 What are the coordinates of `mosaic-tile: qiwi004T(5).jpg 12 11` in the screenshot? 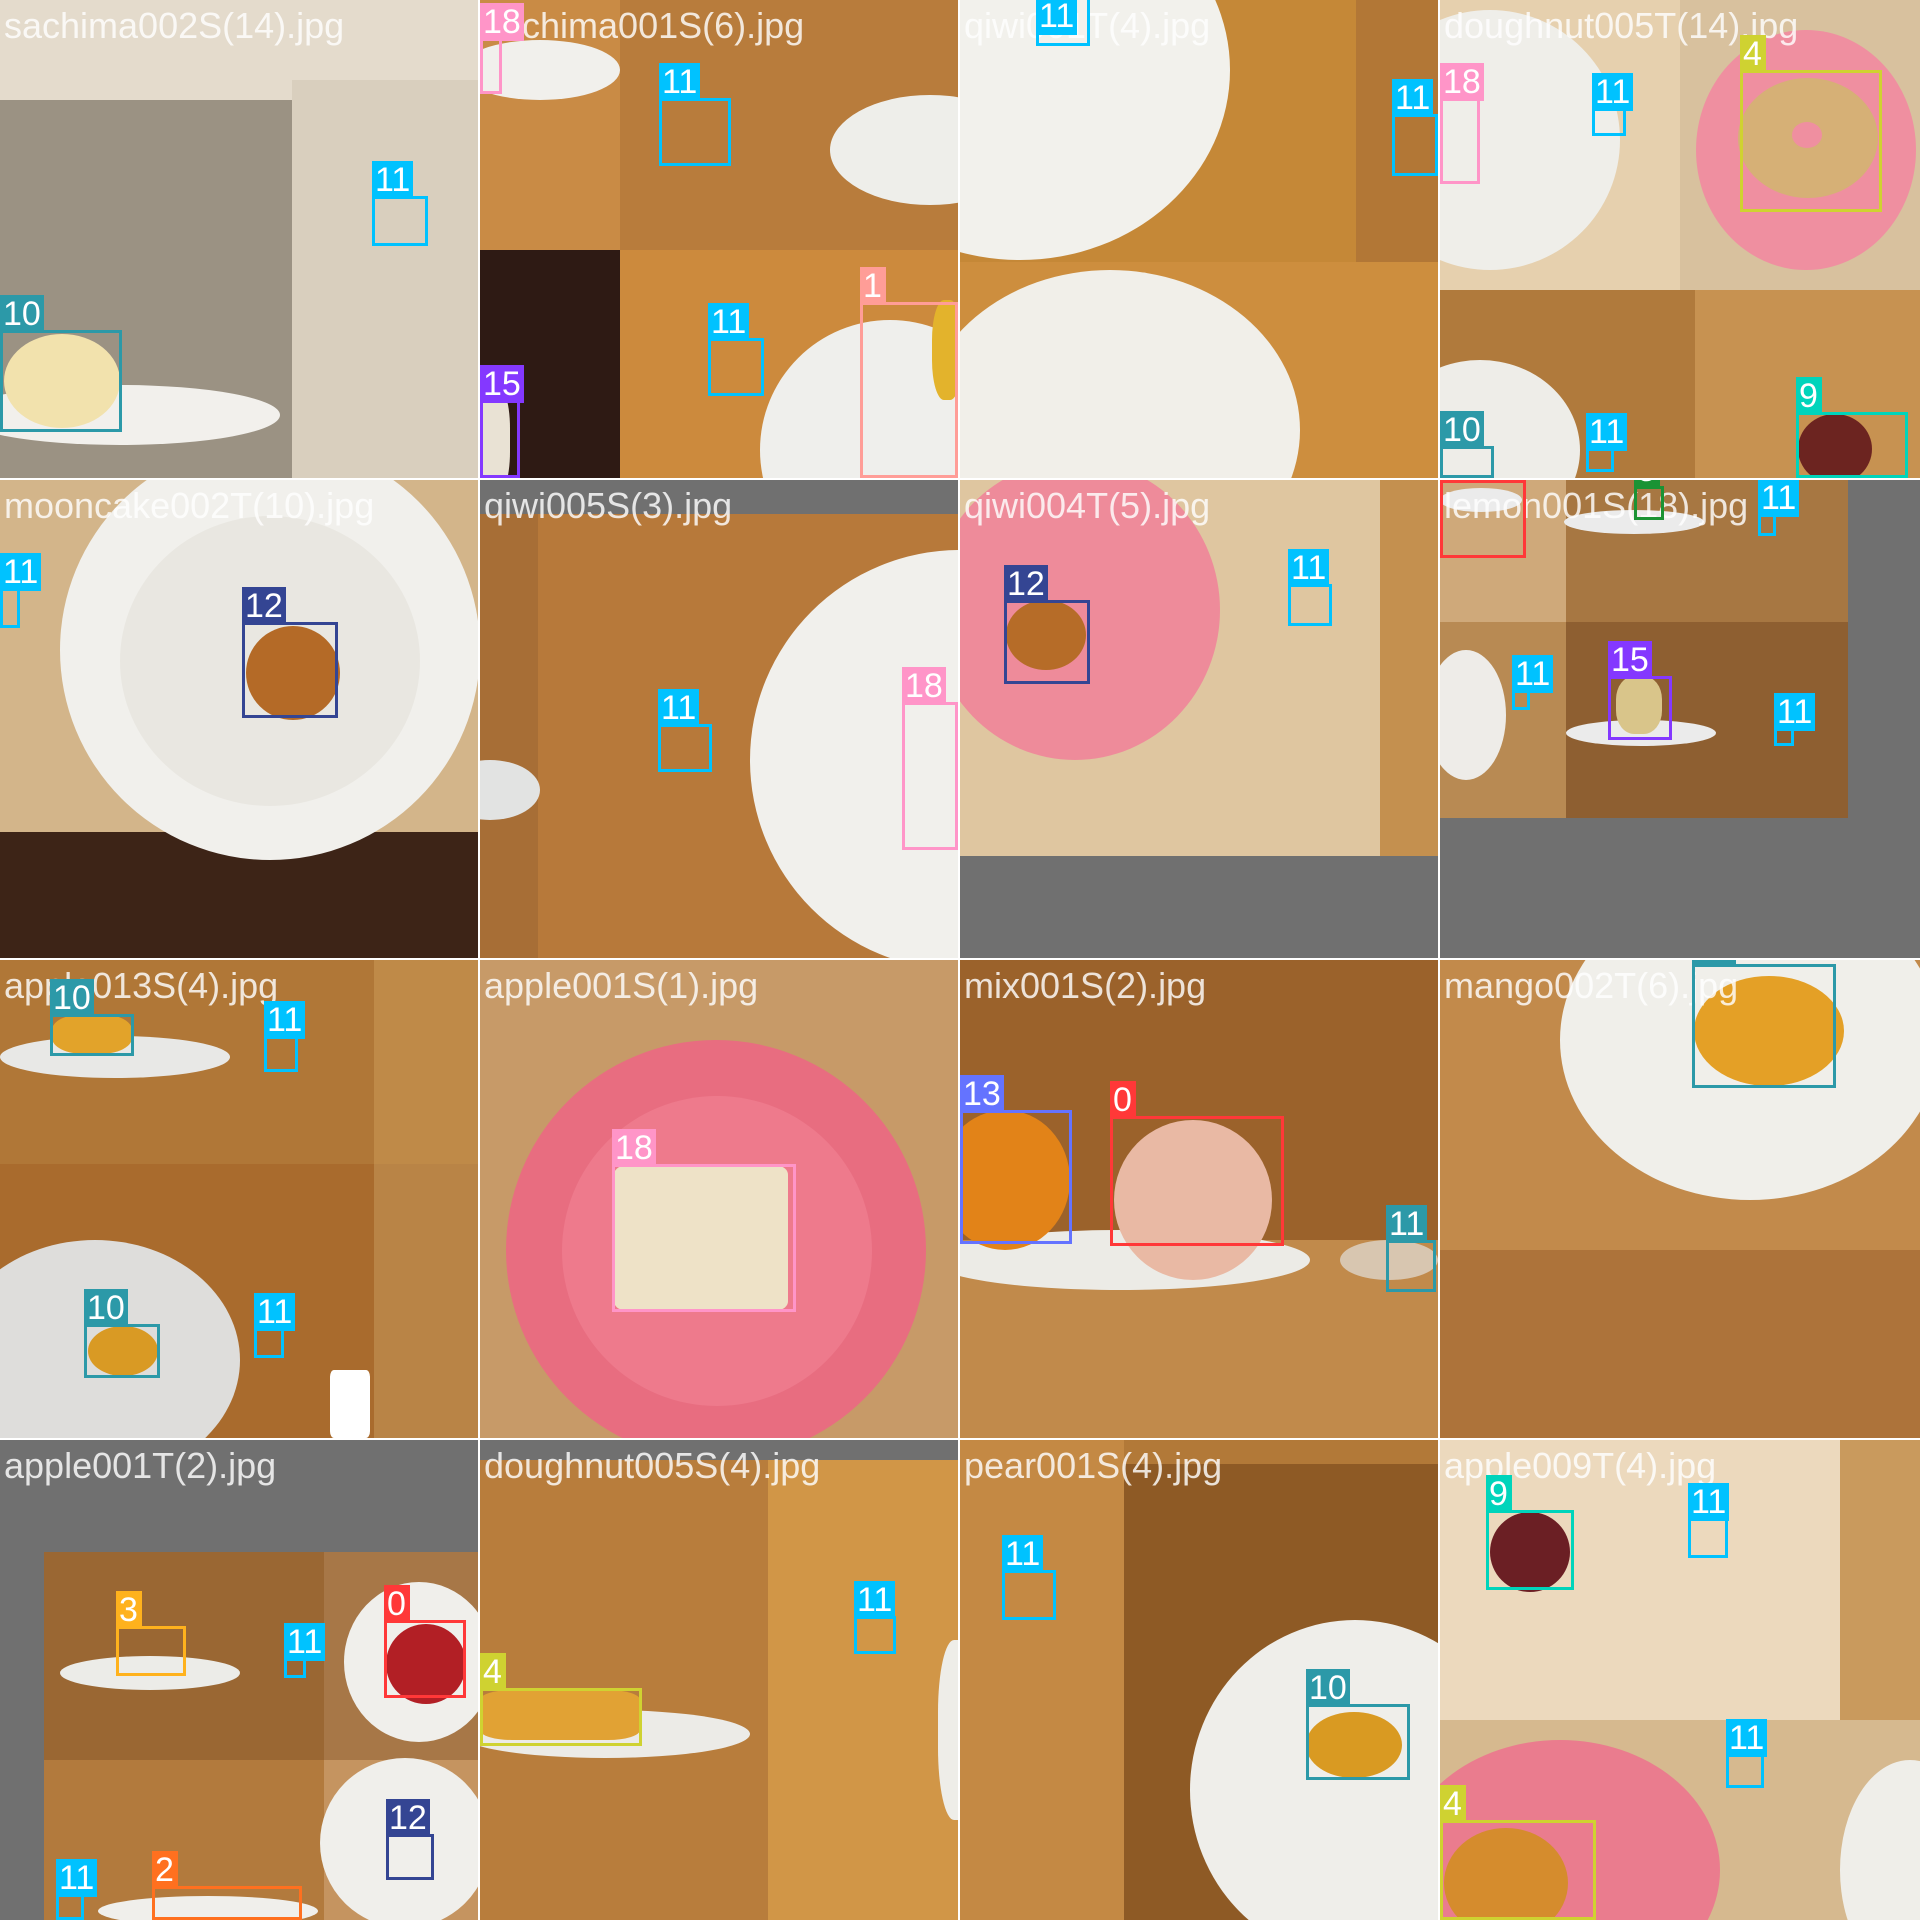 It's located at (1199, 719).